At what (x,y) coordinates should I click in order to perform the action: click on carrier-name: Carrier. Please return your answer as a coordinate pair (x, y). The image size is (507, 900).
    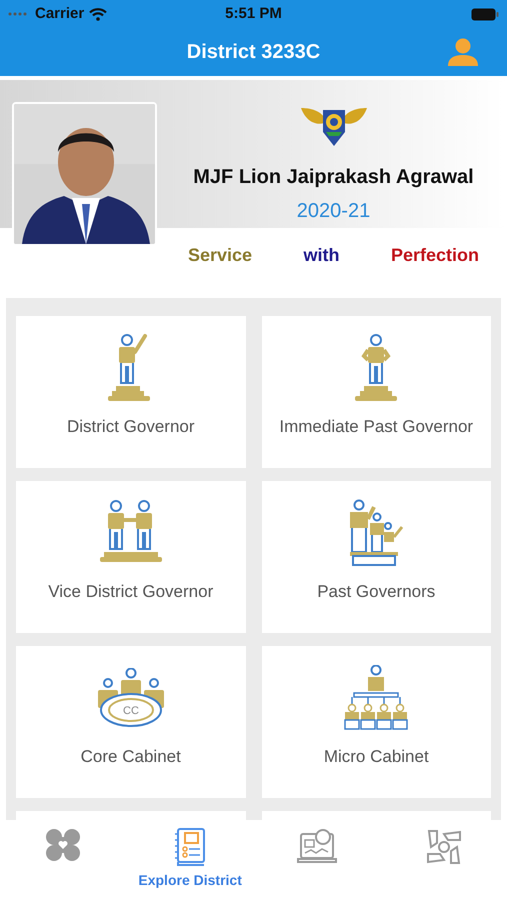
    Looking at the image, I should click on (59, 14).